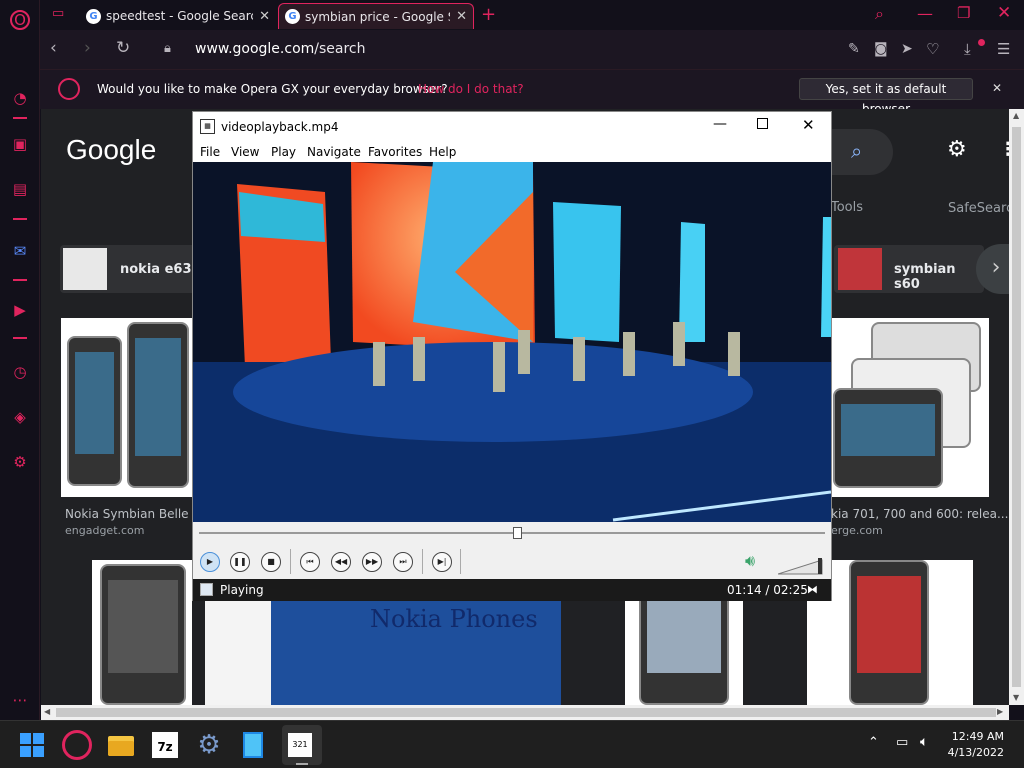  I want to click on sidebar-divider, so click(20, 118).